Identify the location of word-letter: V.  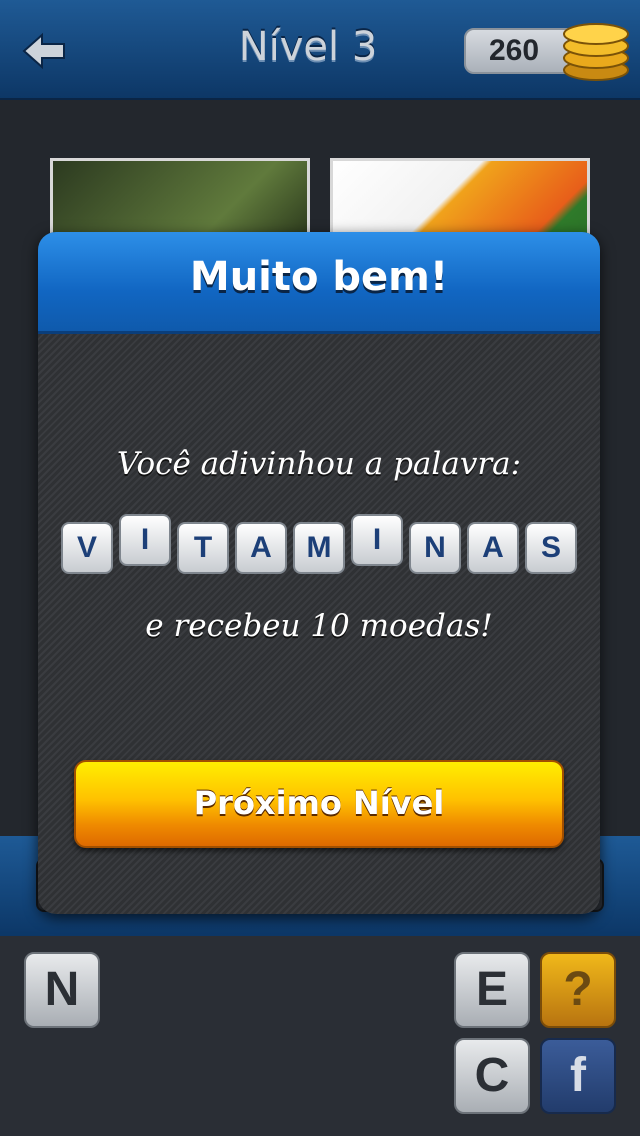
(87, 548).